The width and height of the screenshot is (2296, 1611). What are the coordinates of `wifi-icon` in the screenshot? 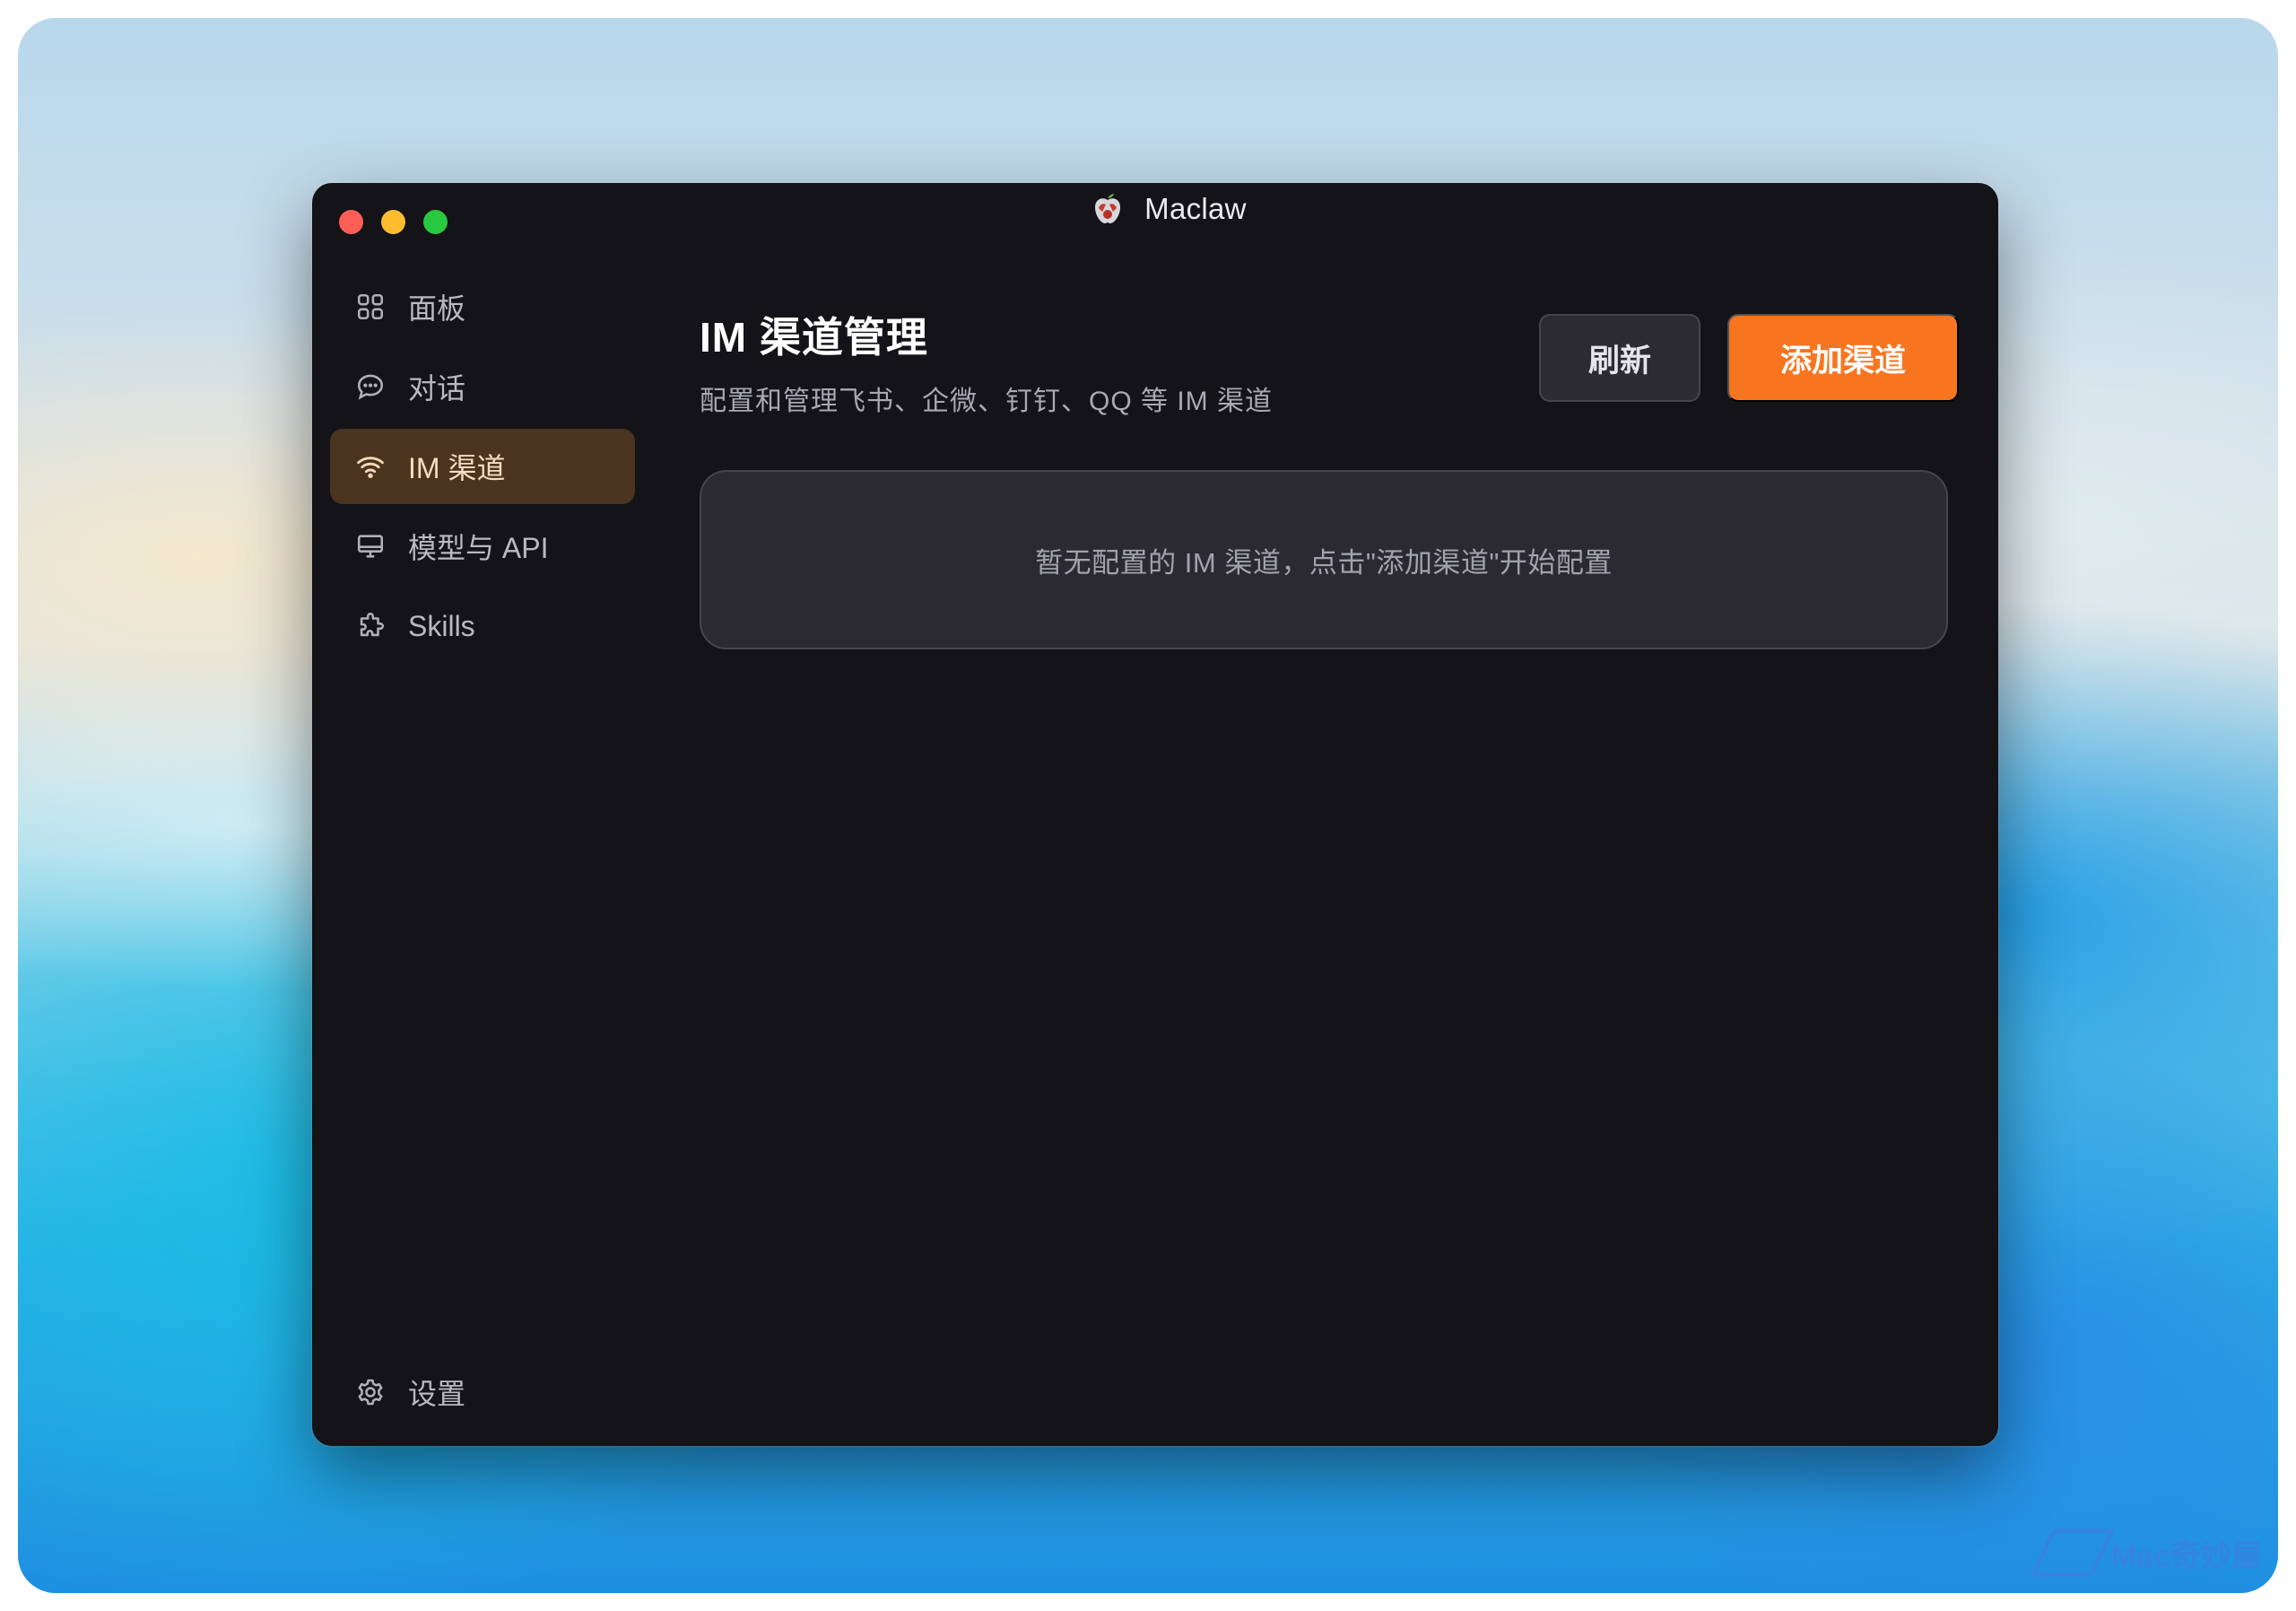 It's located at (370, 466).